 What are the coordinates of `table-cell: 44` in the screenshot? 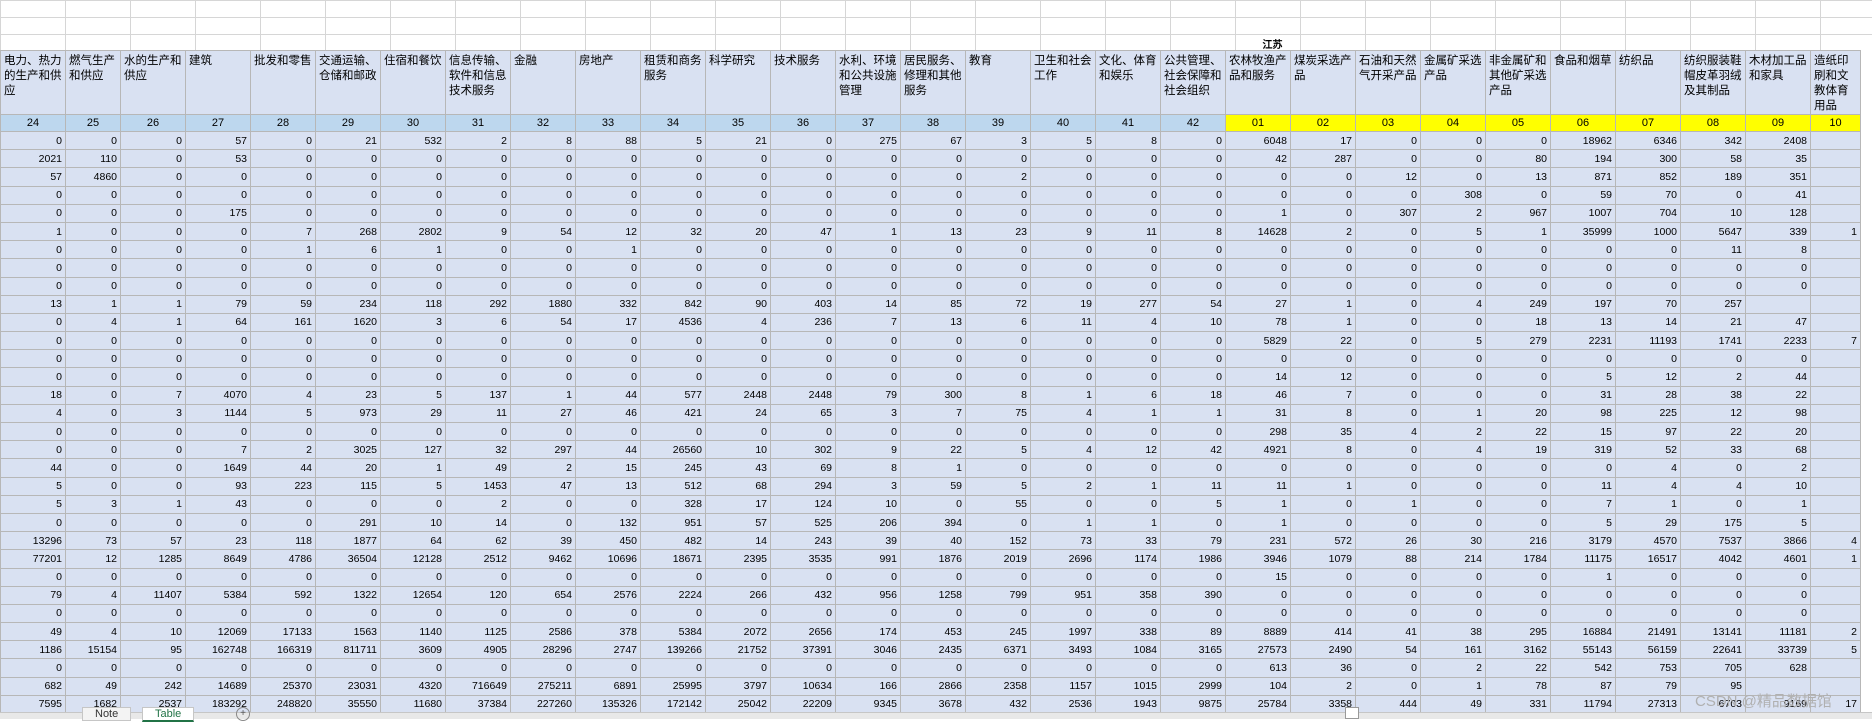 It's located at (608, 395).